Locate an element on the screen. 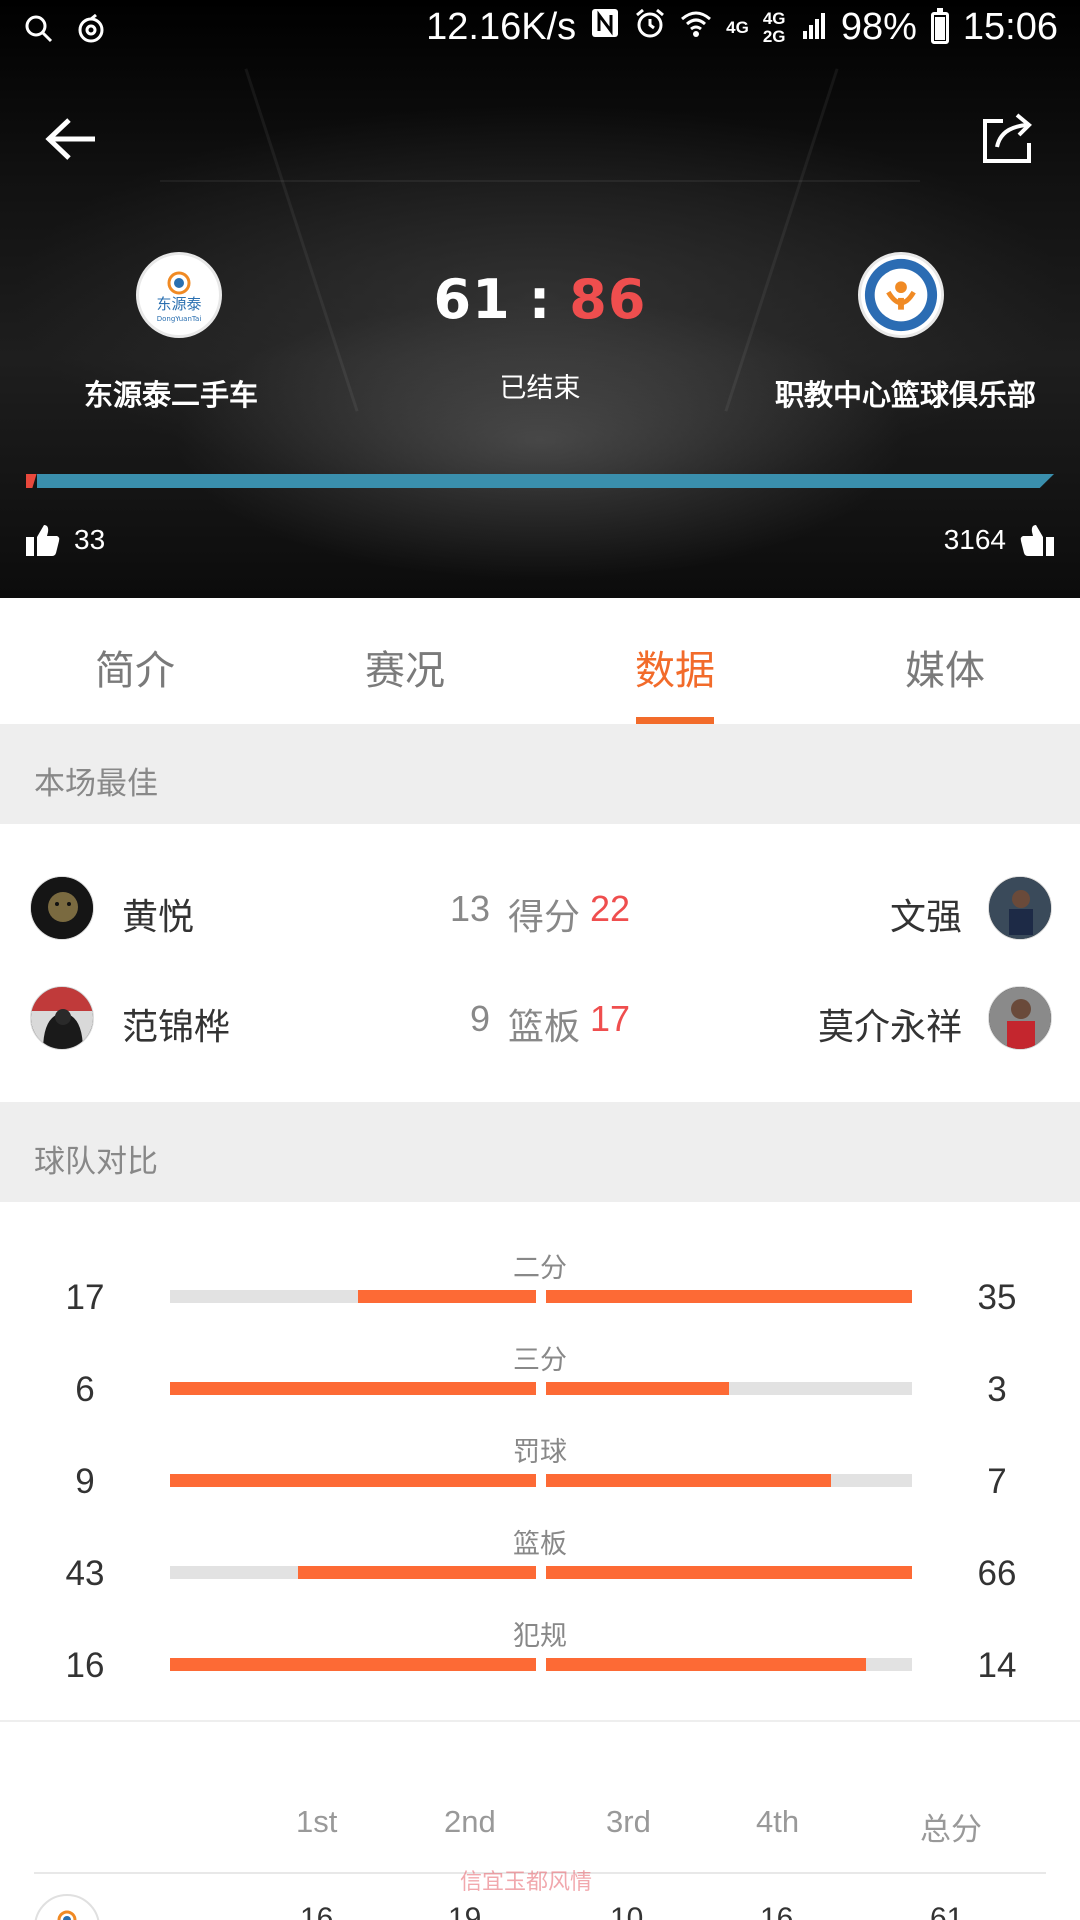 This screenshot has height=1920, width=1080. home-compare-value: 43 is located at coordinates (85, 1573).